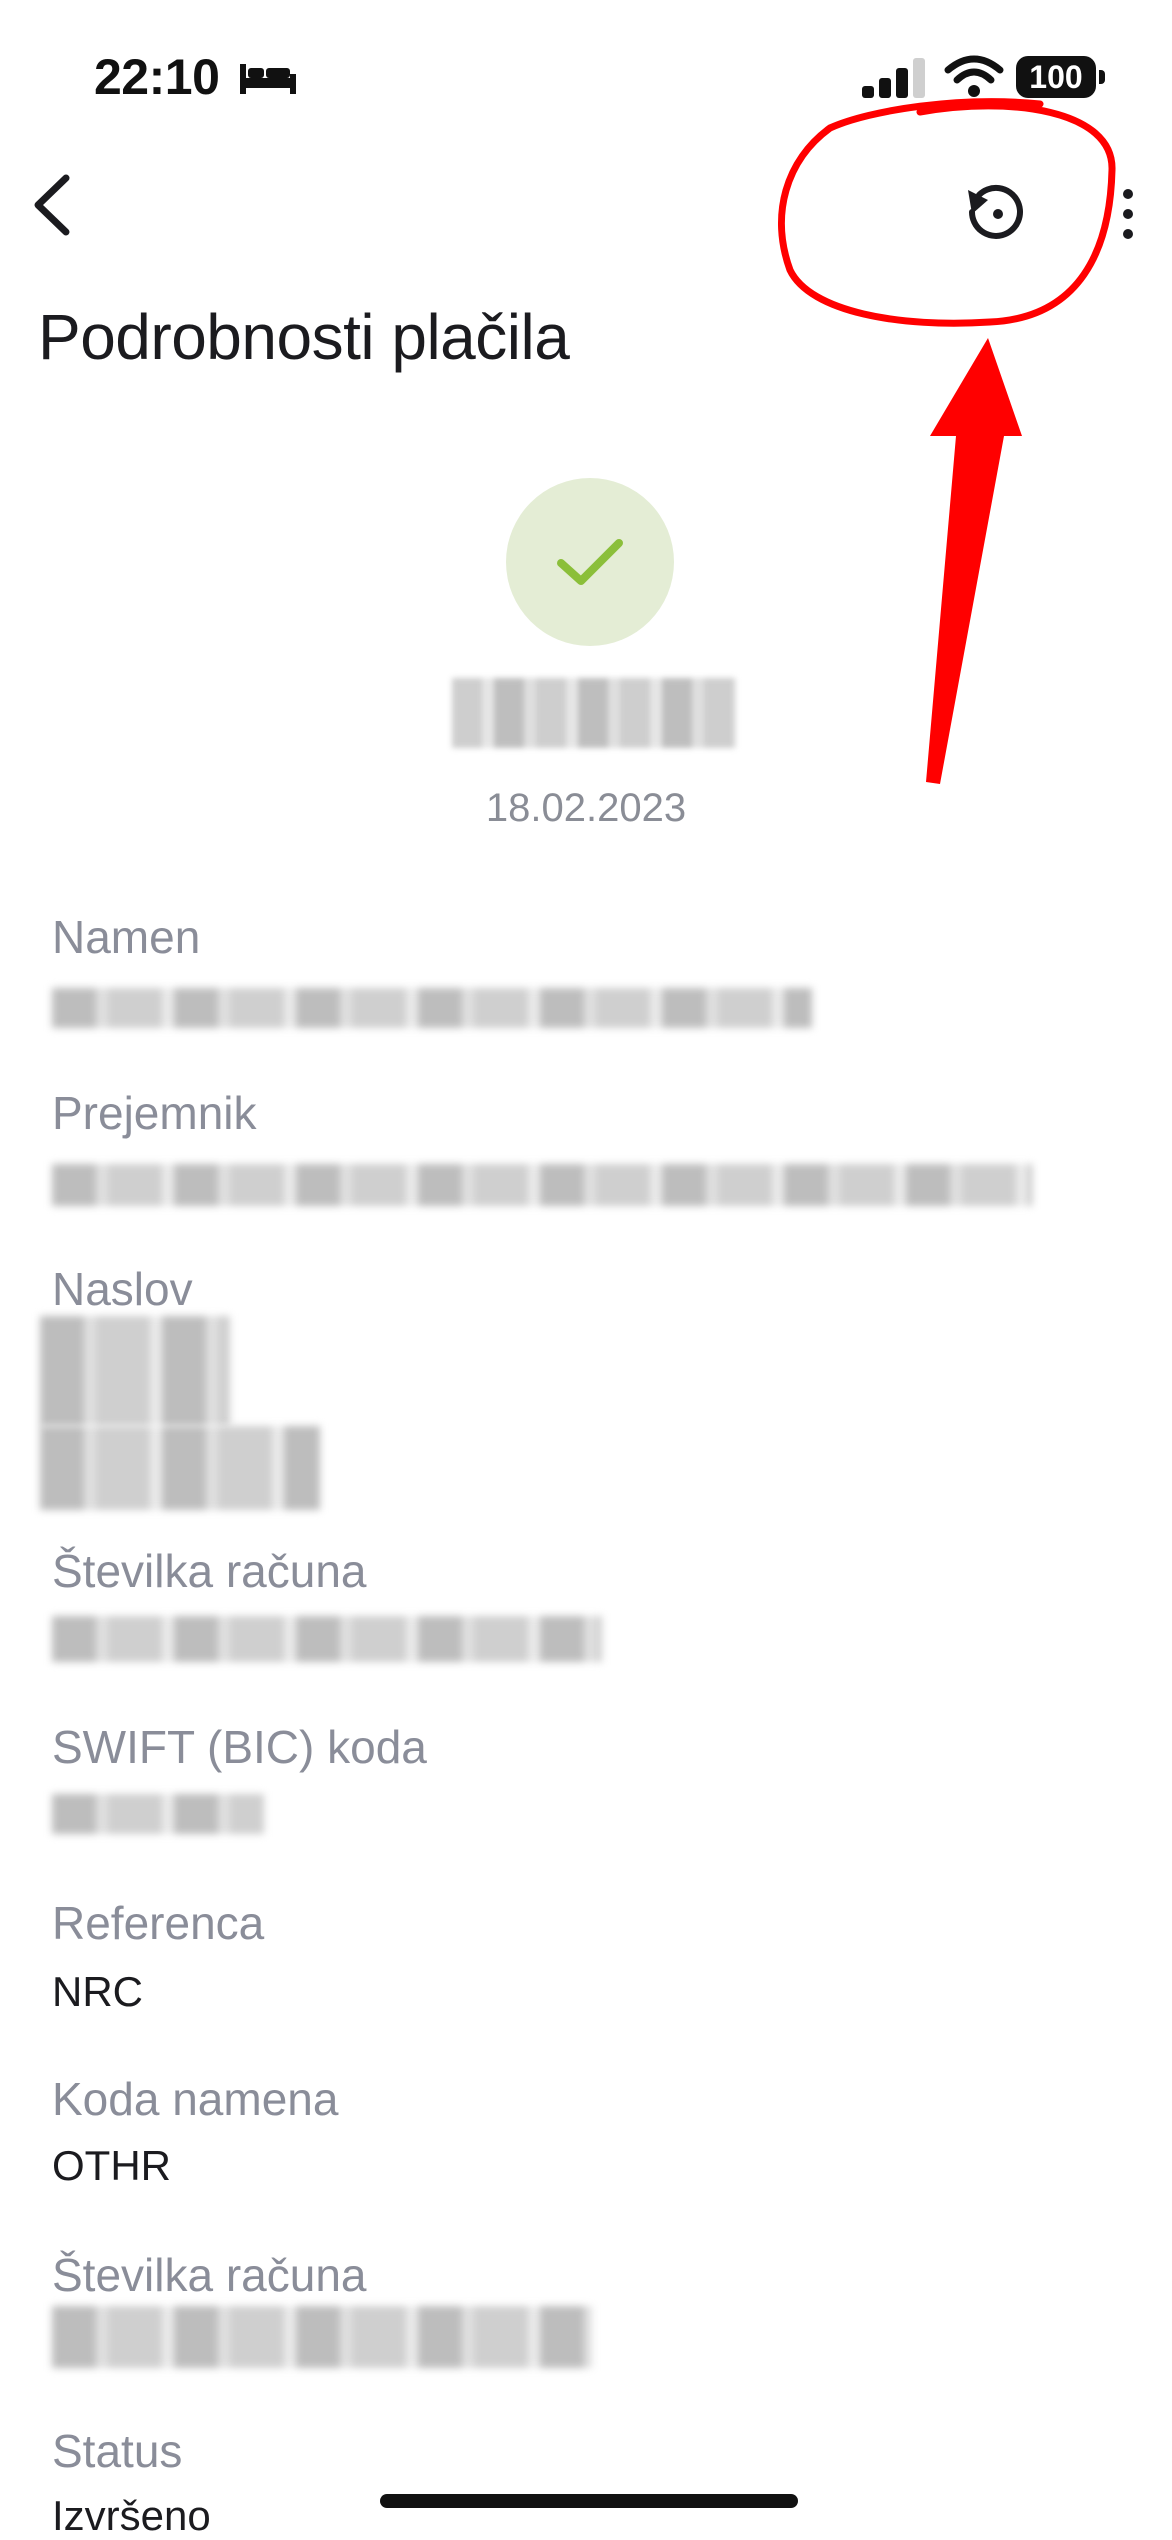 Image resolution: width=1172 pixels, height=2540 pixels. Describe the element at coordinates (52, 205) in the screenshot. I see `back-icon` at that location.